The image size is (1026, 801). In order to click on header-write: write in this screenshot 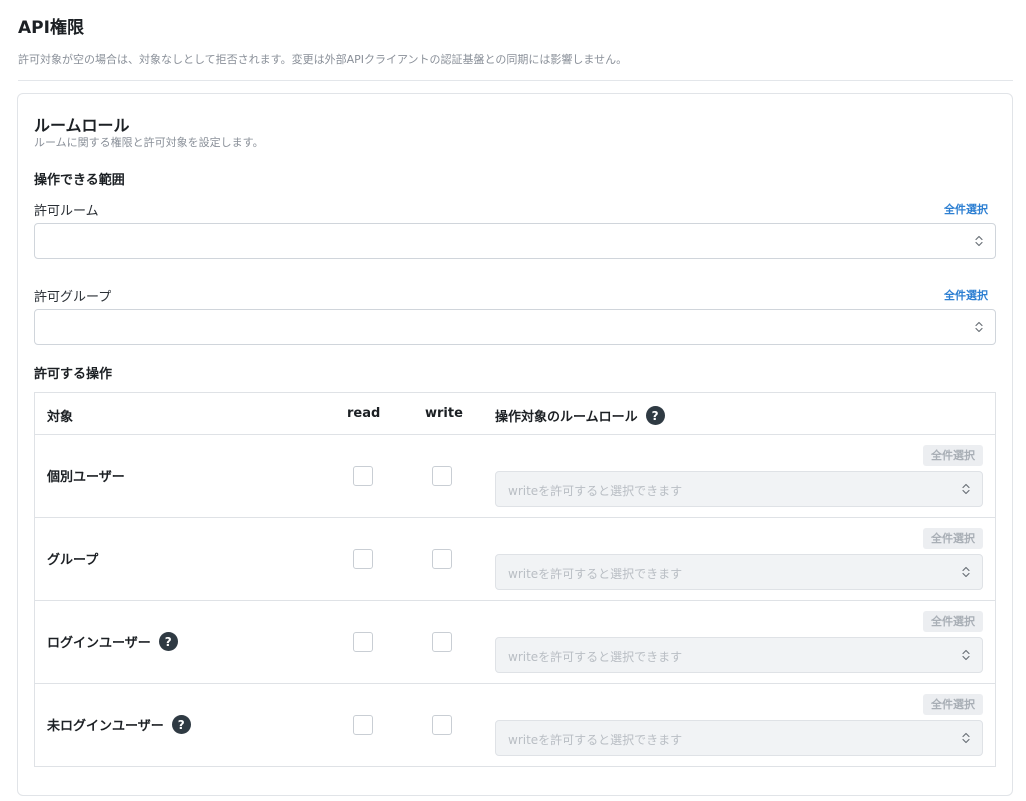, I will do `click(444, 413)`.